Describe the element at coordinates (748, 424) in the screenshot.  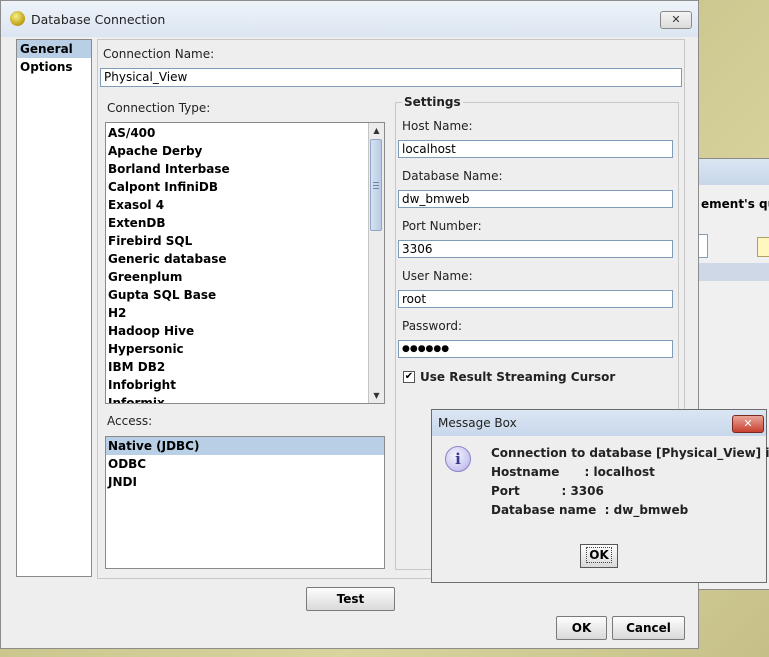
I see `message-box-close-button: ✕` at that location.